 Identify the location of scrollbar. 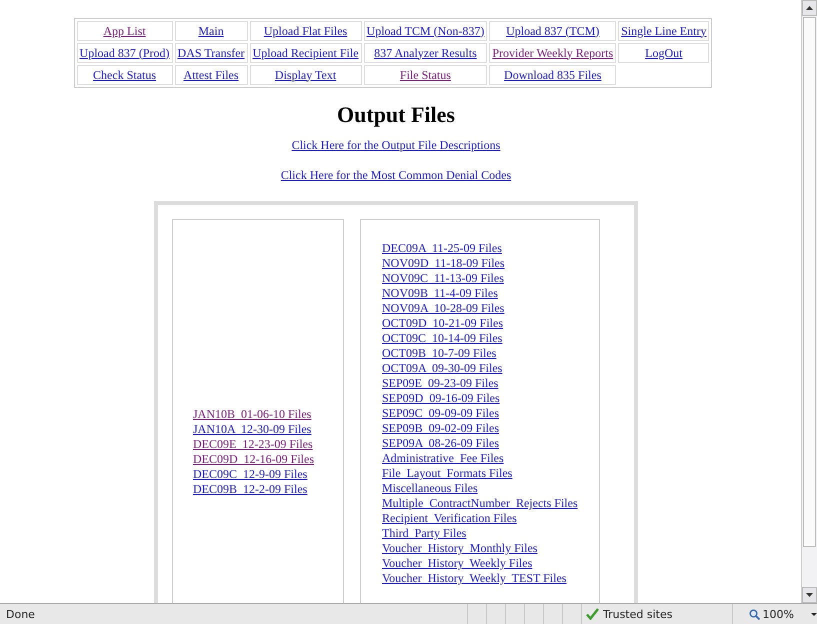
(809, 301).